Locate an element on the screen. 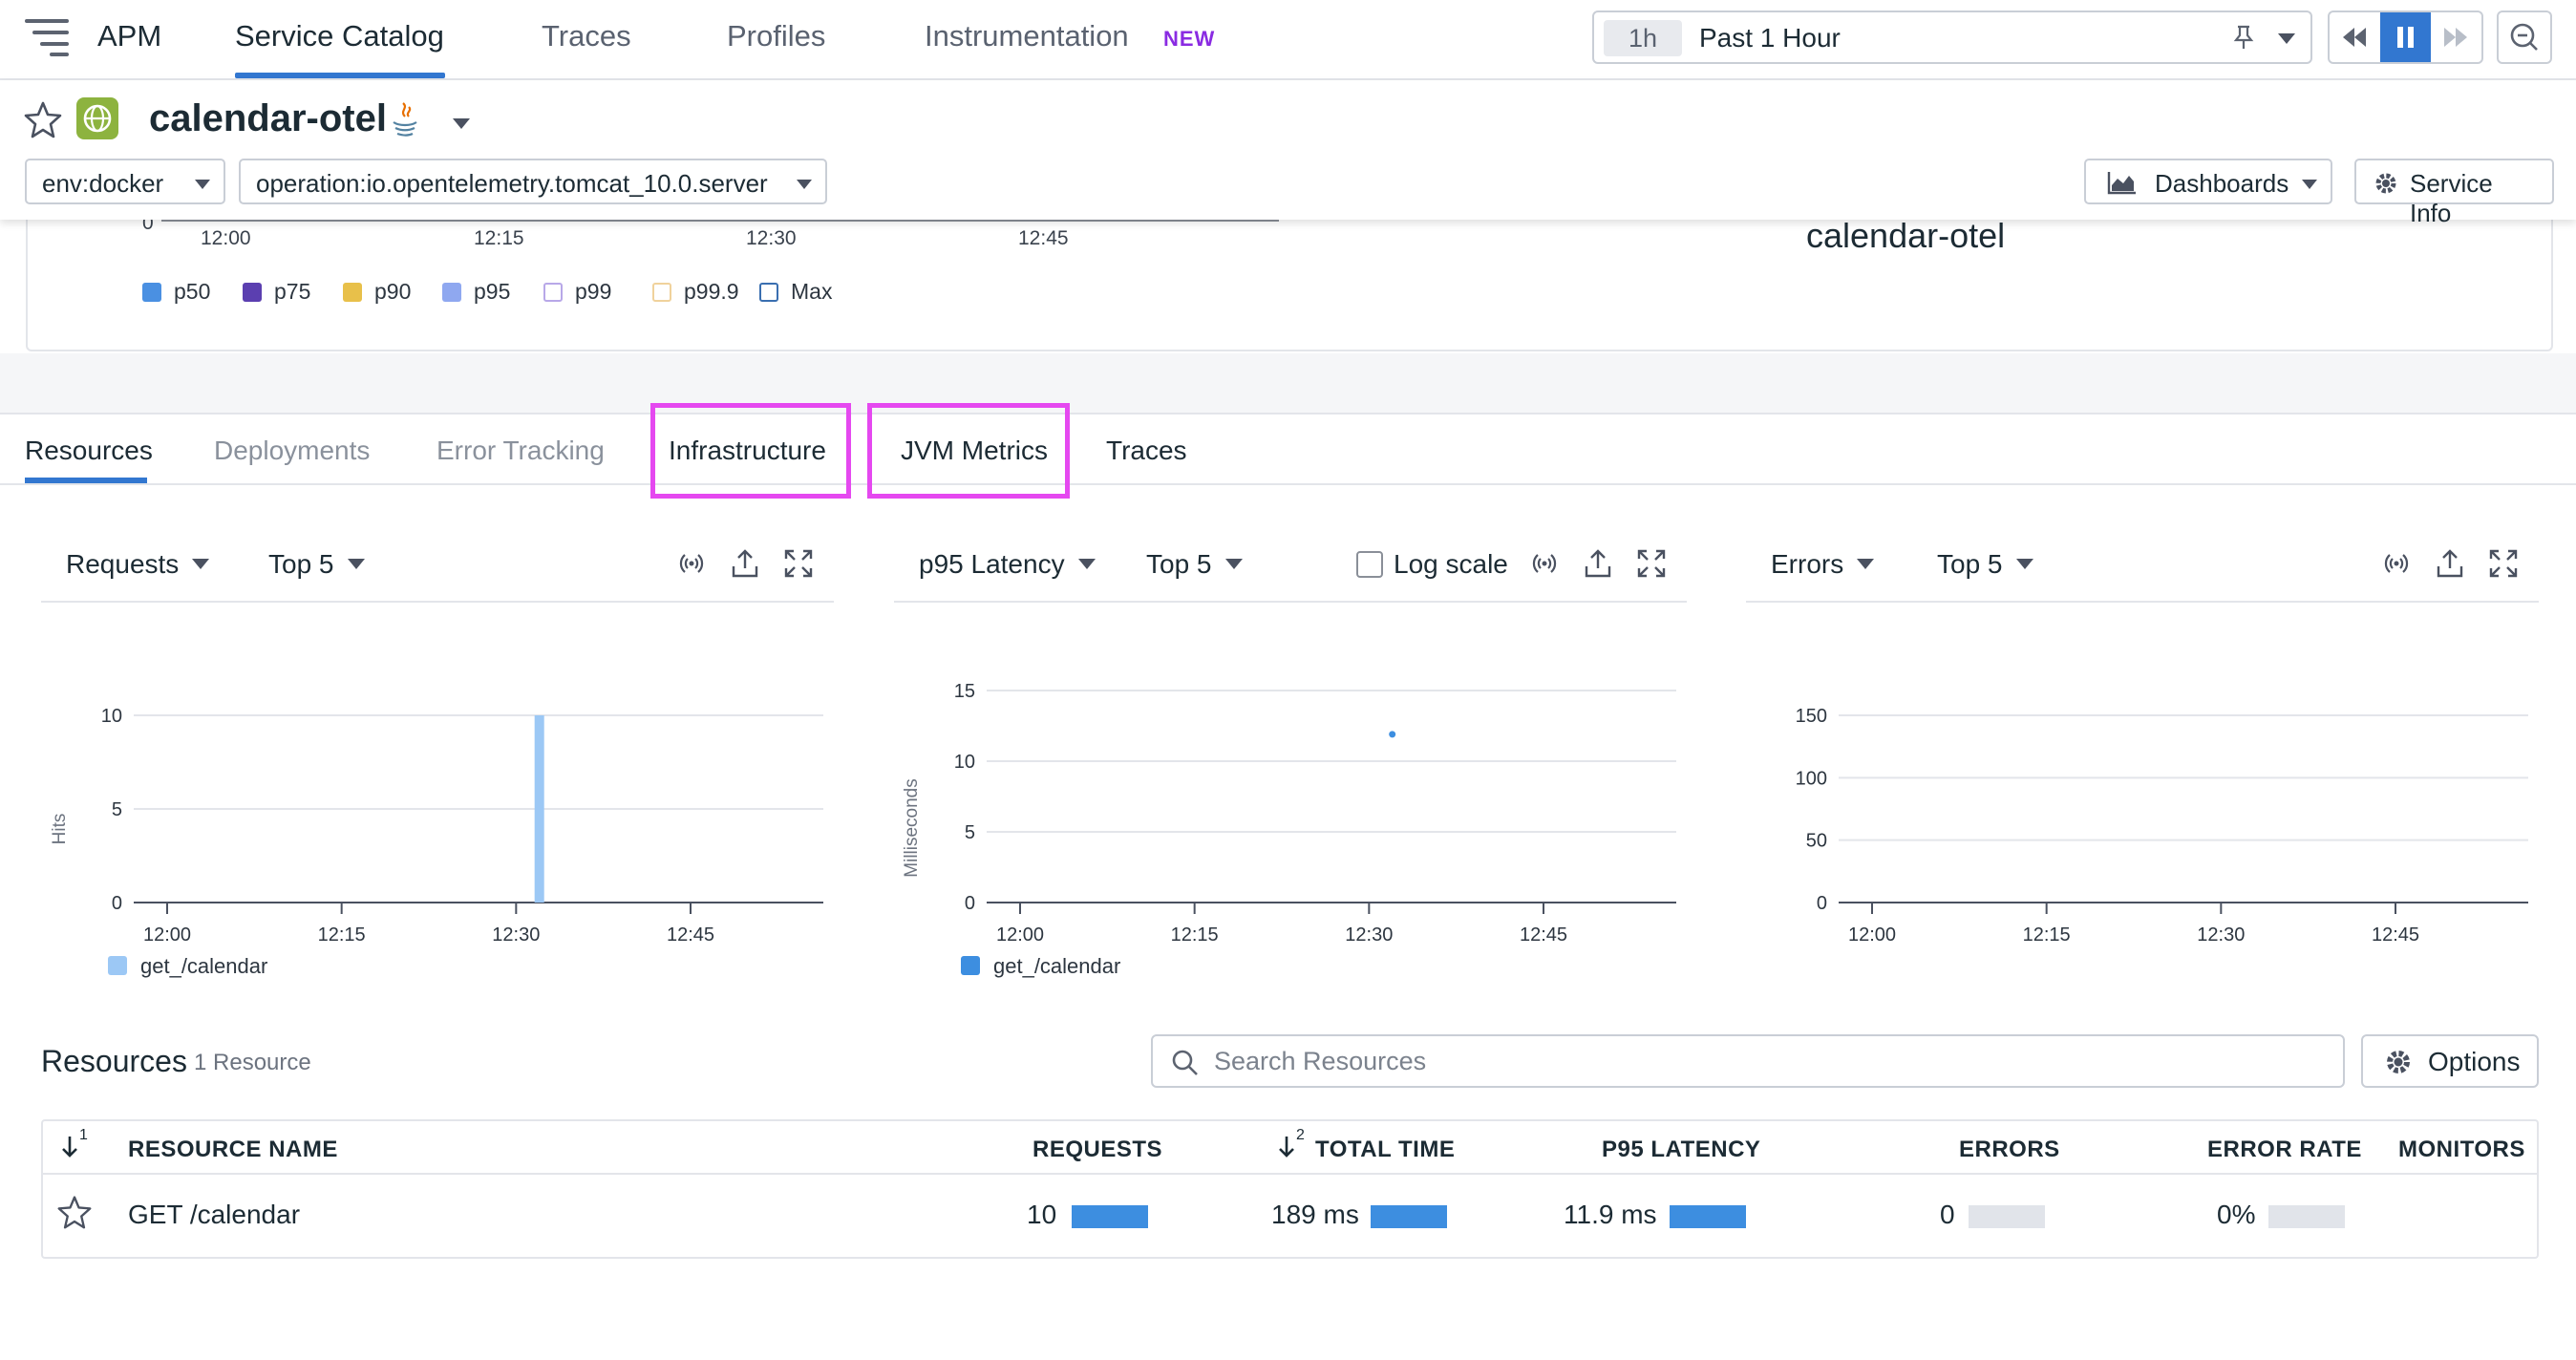 The height and width of the screenshot is (1360, 2576). resource-name: GET /calendar is located at coordinates (214, 1215).